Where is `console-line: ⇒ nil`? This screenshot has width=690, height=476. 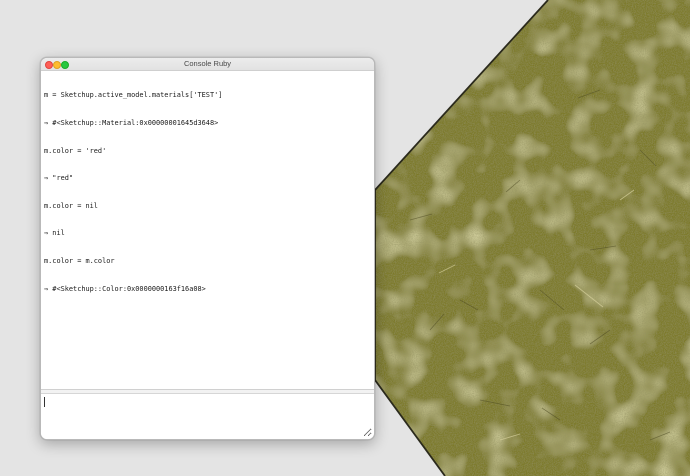 console-line: ⇒ nil is located at coordinates (54, 233).